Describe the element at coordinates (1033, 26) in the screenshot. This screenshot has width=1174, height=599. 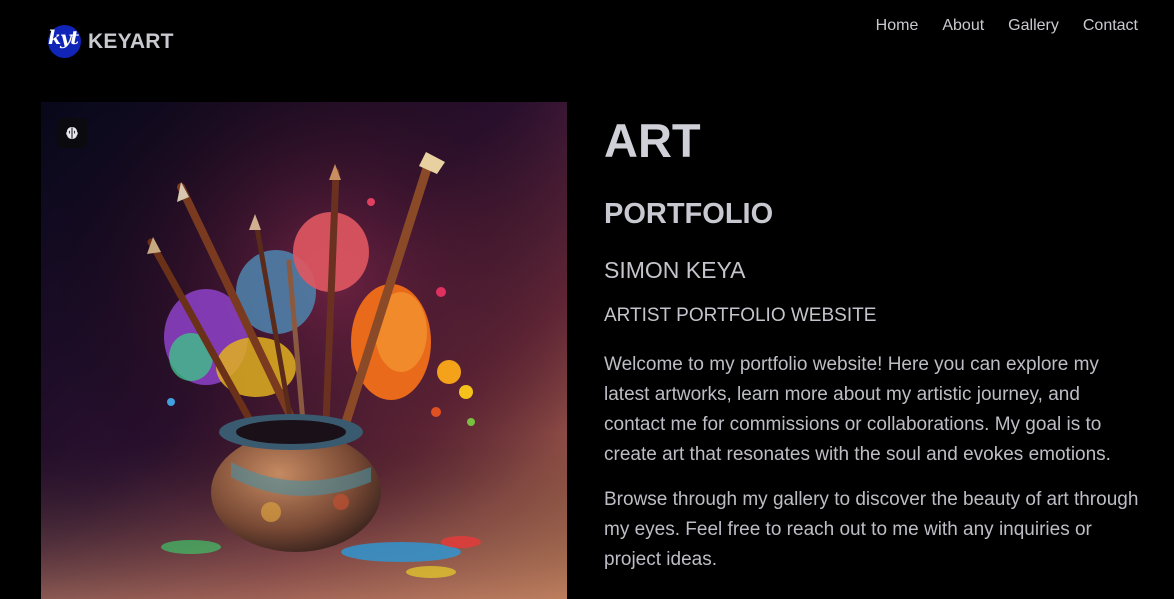
I see `nav-gallery-link: Gallery` at that location.